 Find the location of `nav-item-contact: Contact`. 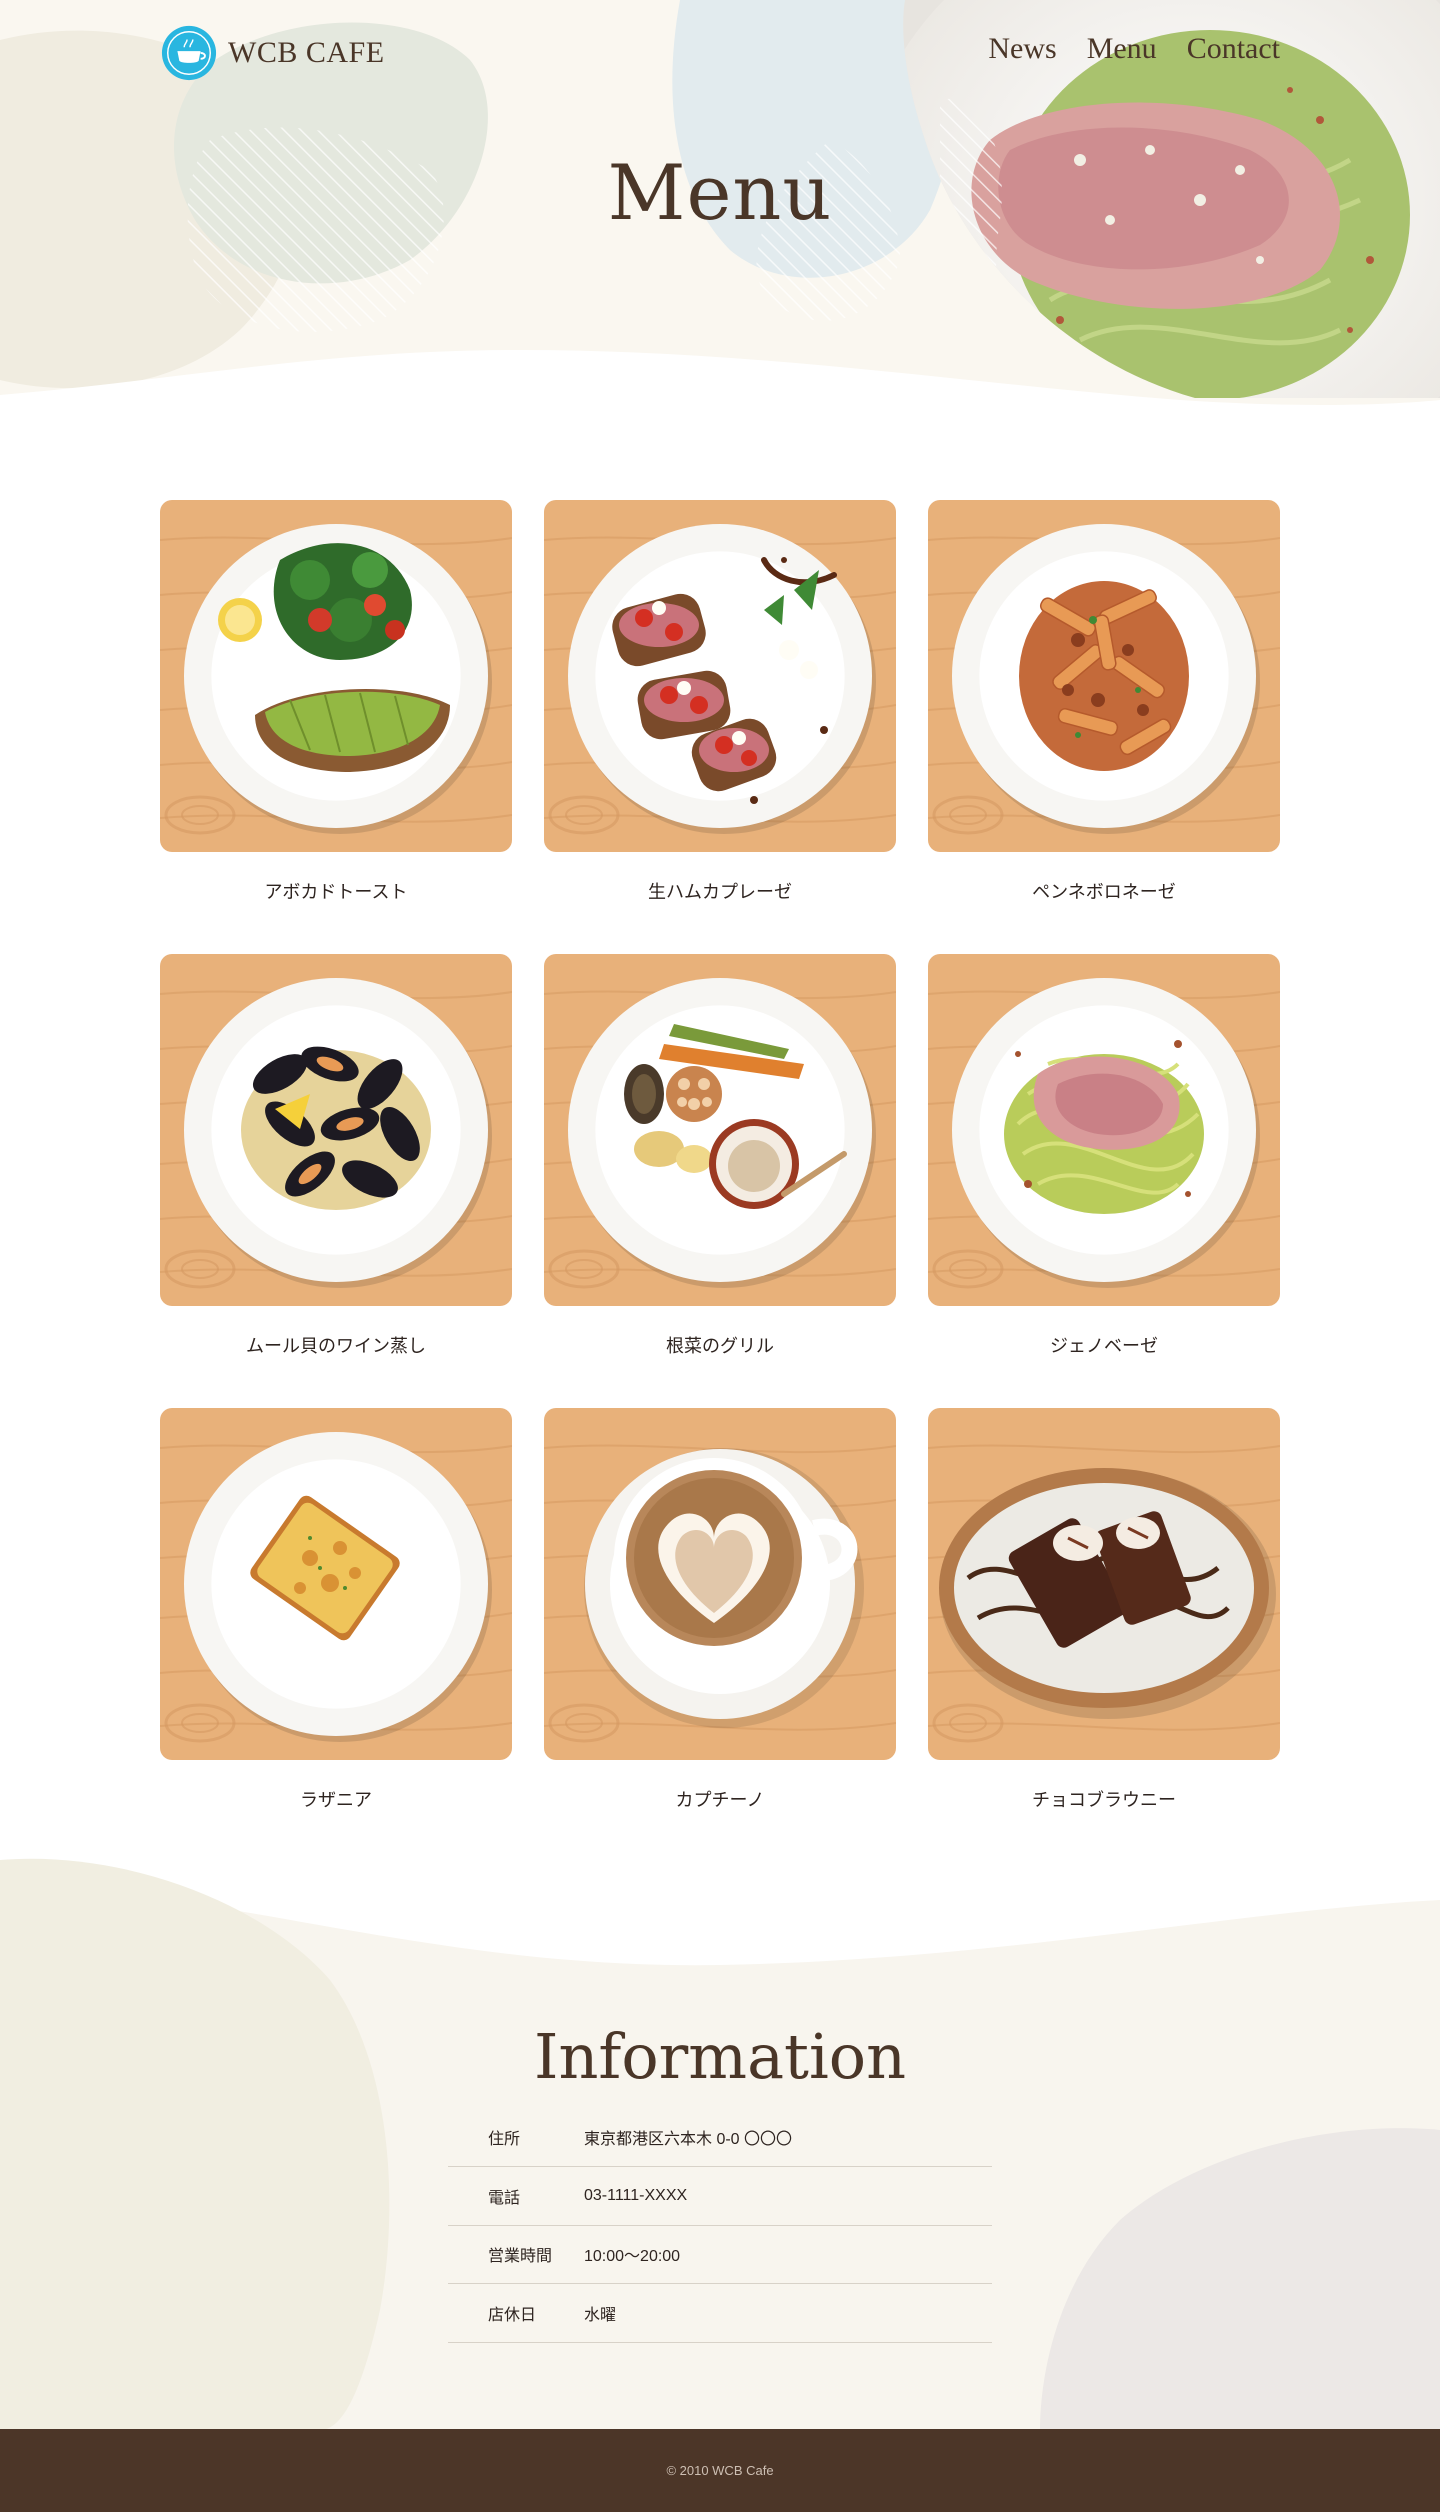

nav-item-contact: Contact is located at coordinates (1233, 49).